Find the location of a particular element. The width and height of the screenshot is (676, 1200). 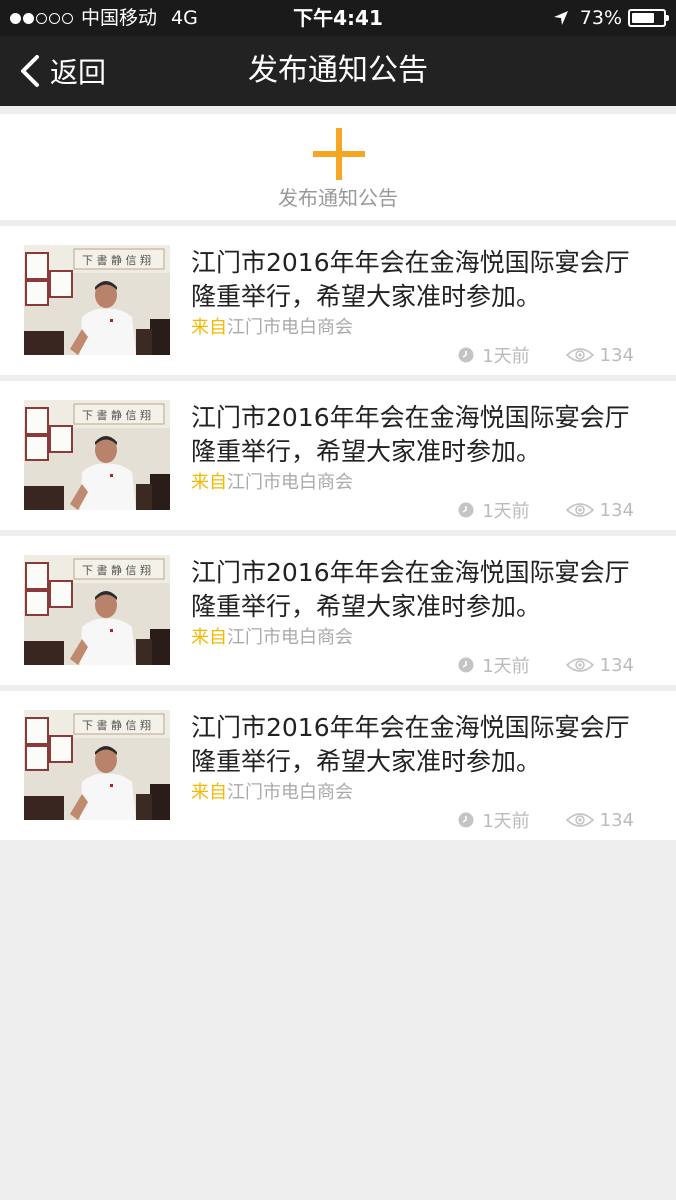

status-bar: 中国移动 4G 下午4:41 73% is located at coordinates (338, 18).